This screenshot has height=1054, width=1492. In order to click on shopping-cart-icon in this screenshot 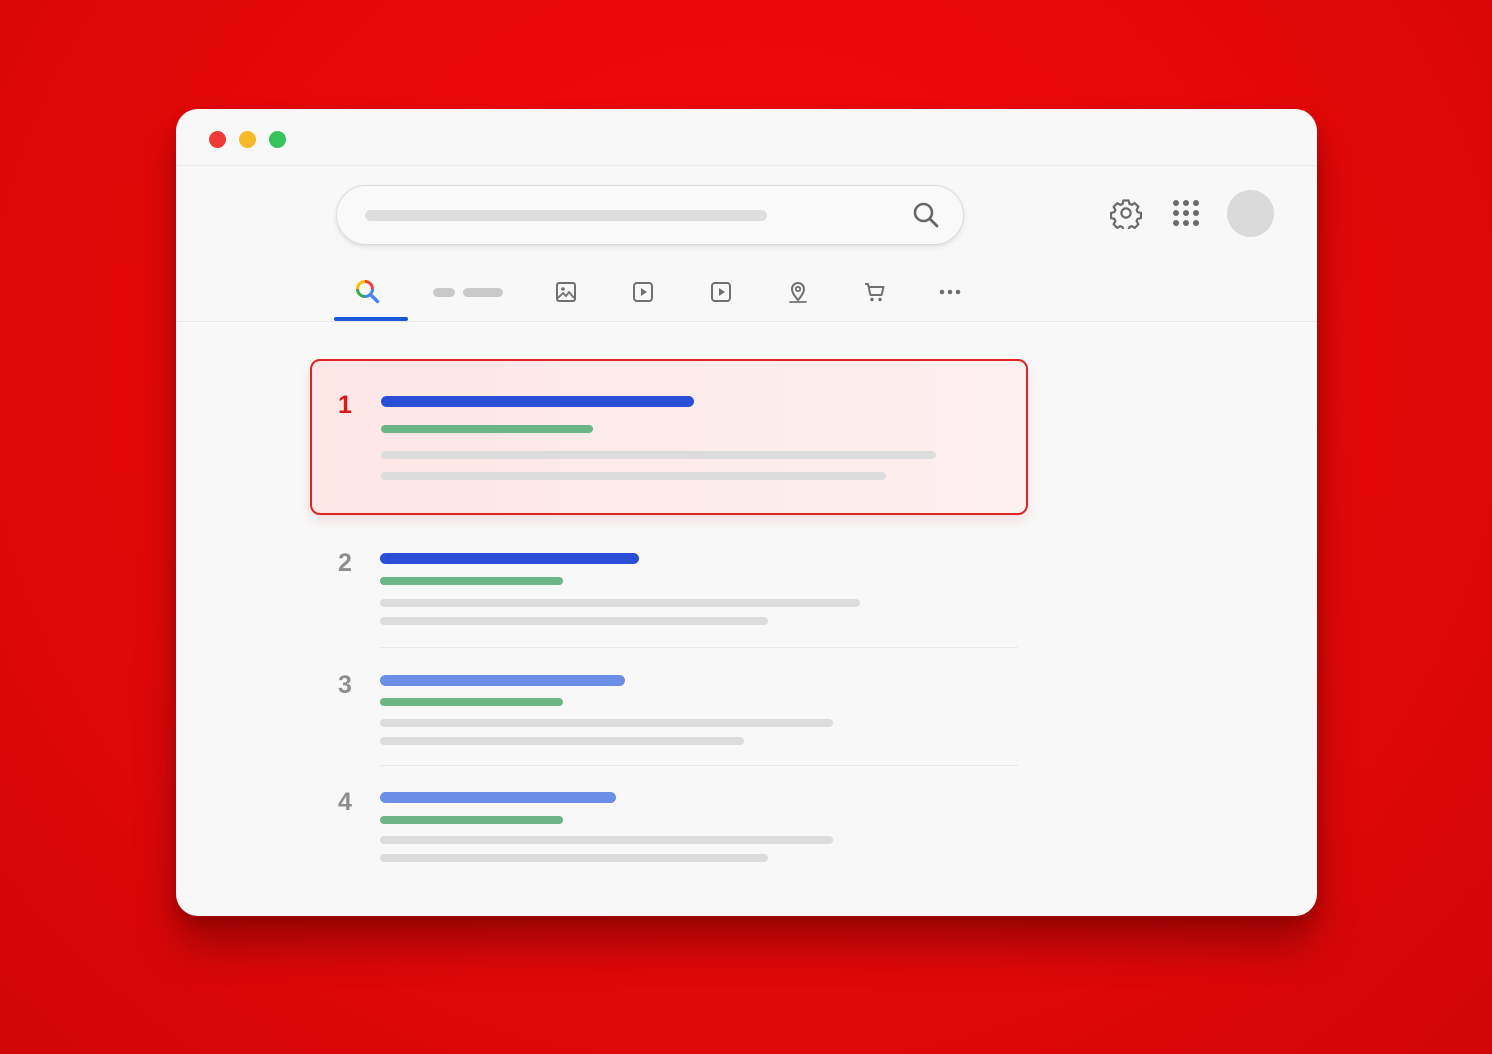, I will do `click(875, 292)`.